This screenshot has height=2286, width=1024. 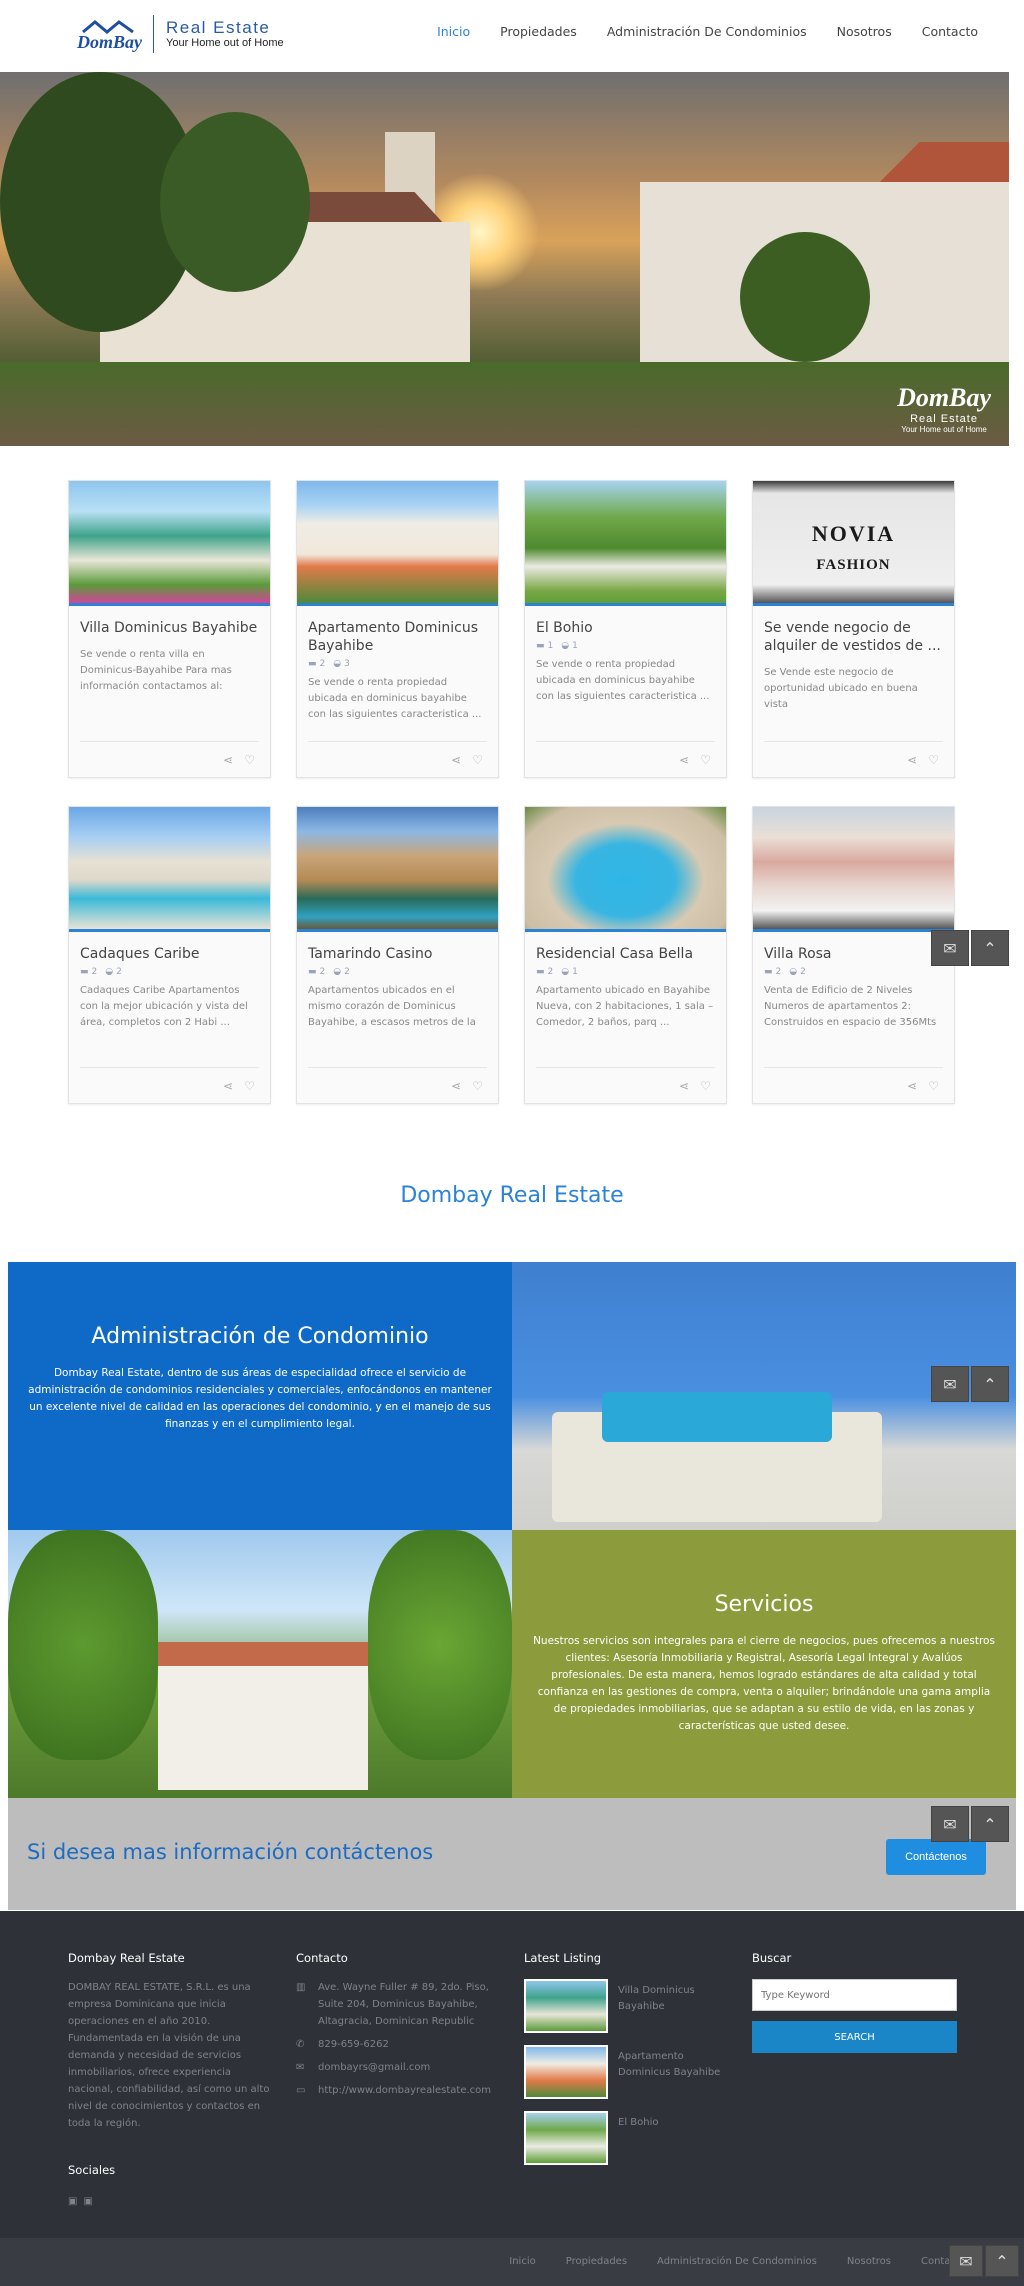 I want to click on listing-meta: ▬ 2 ◒ 3, so click(x=397, y=664).